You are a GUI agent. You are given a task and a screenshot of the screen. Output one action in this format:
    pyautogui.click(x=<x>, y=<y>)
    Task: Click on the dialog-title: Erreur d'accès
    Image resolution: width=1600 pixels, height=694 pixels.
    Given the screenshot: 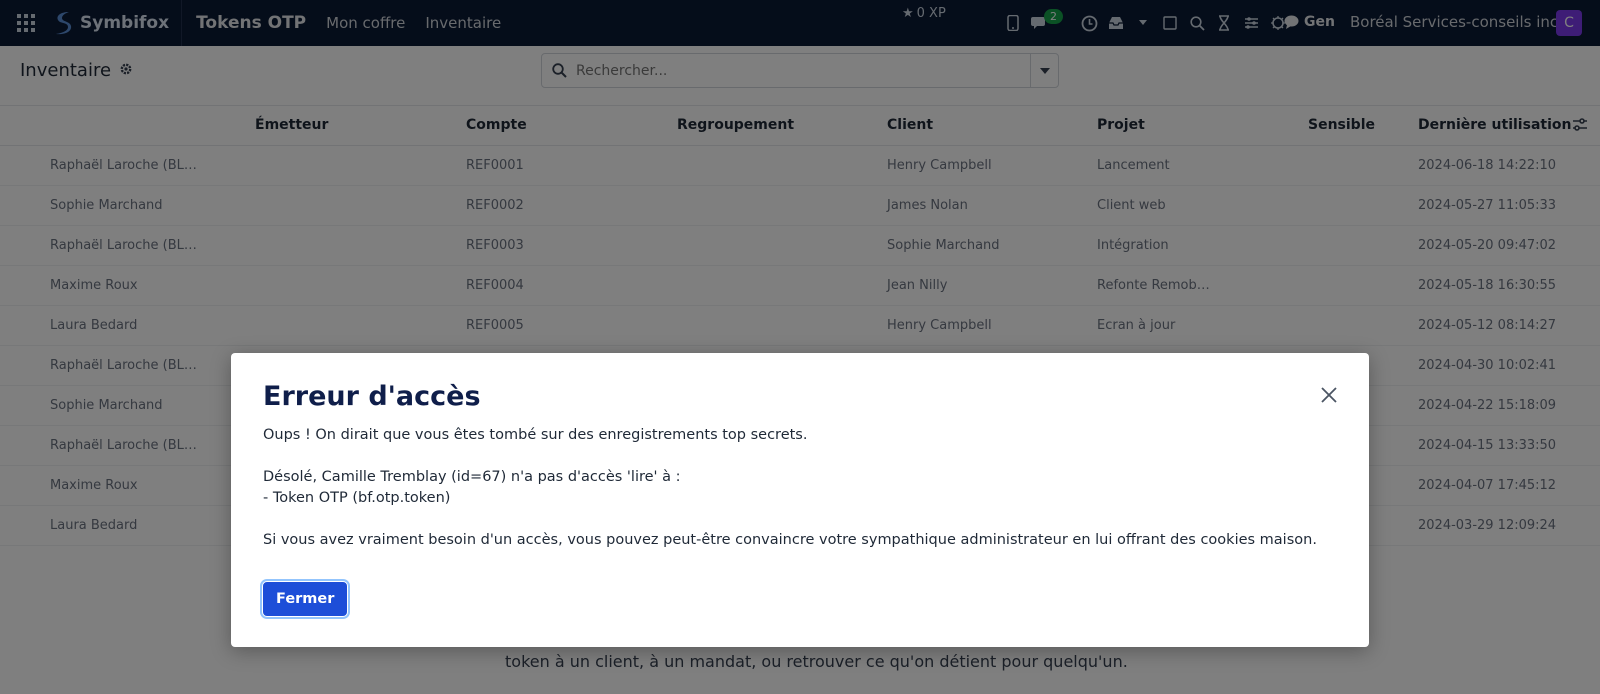 What is the action you would take?
    pyautogui.click(x=372, y=396)
    